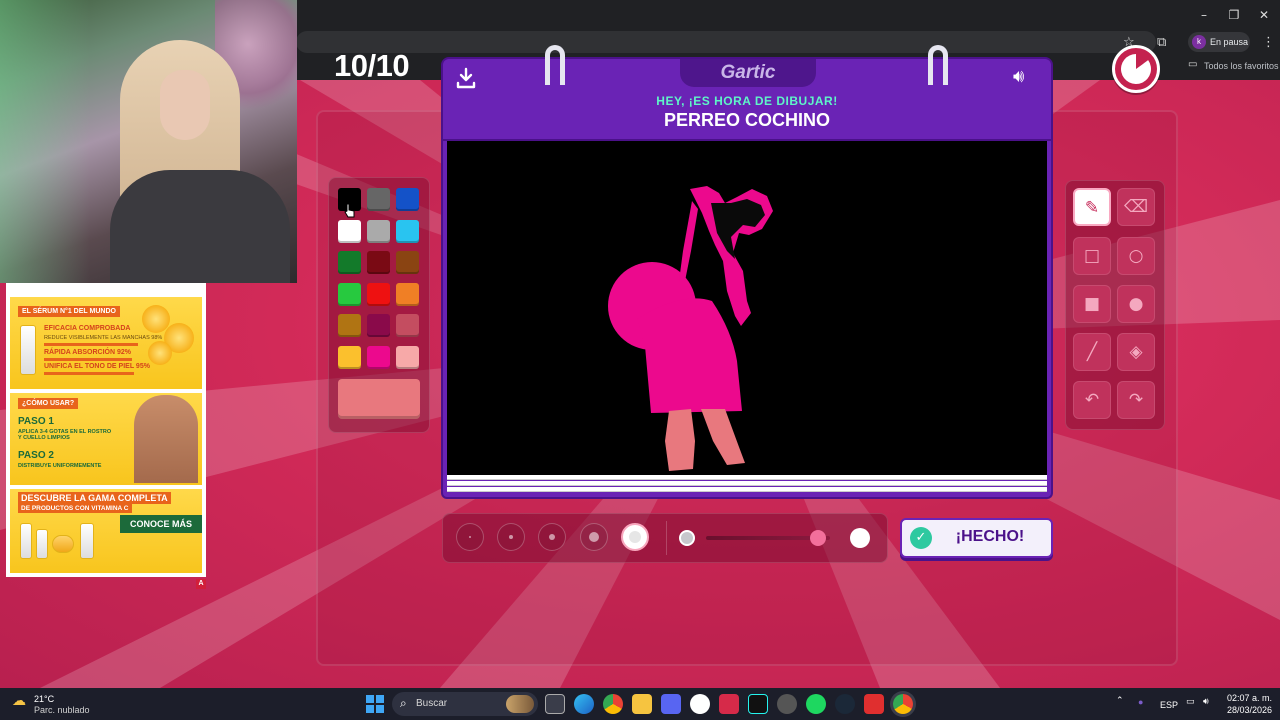 The height and width of the screenshot is (720, 1280). What do you see at coordinates (1206, 702) in the screenshot?
I see `volume-icon: 🔊︎` at bounding box center [1206, 702].